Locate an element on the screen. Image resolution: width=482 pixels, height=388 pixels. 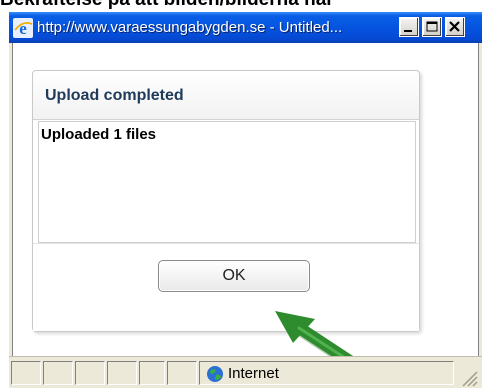
close-icon is located at coordinates (454, 26).